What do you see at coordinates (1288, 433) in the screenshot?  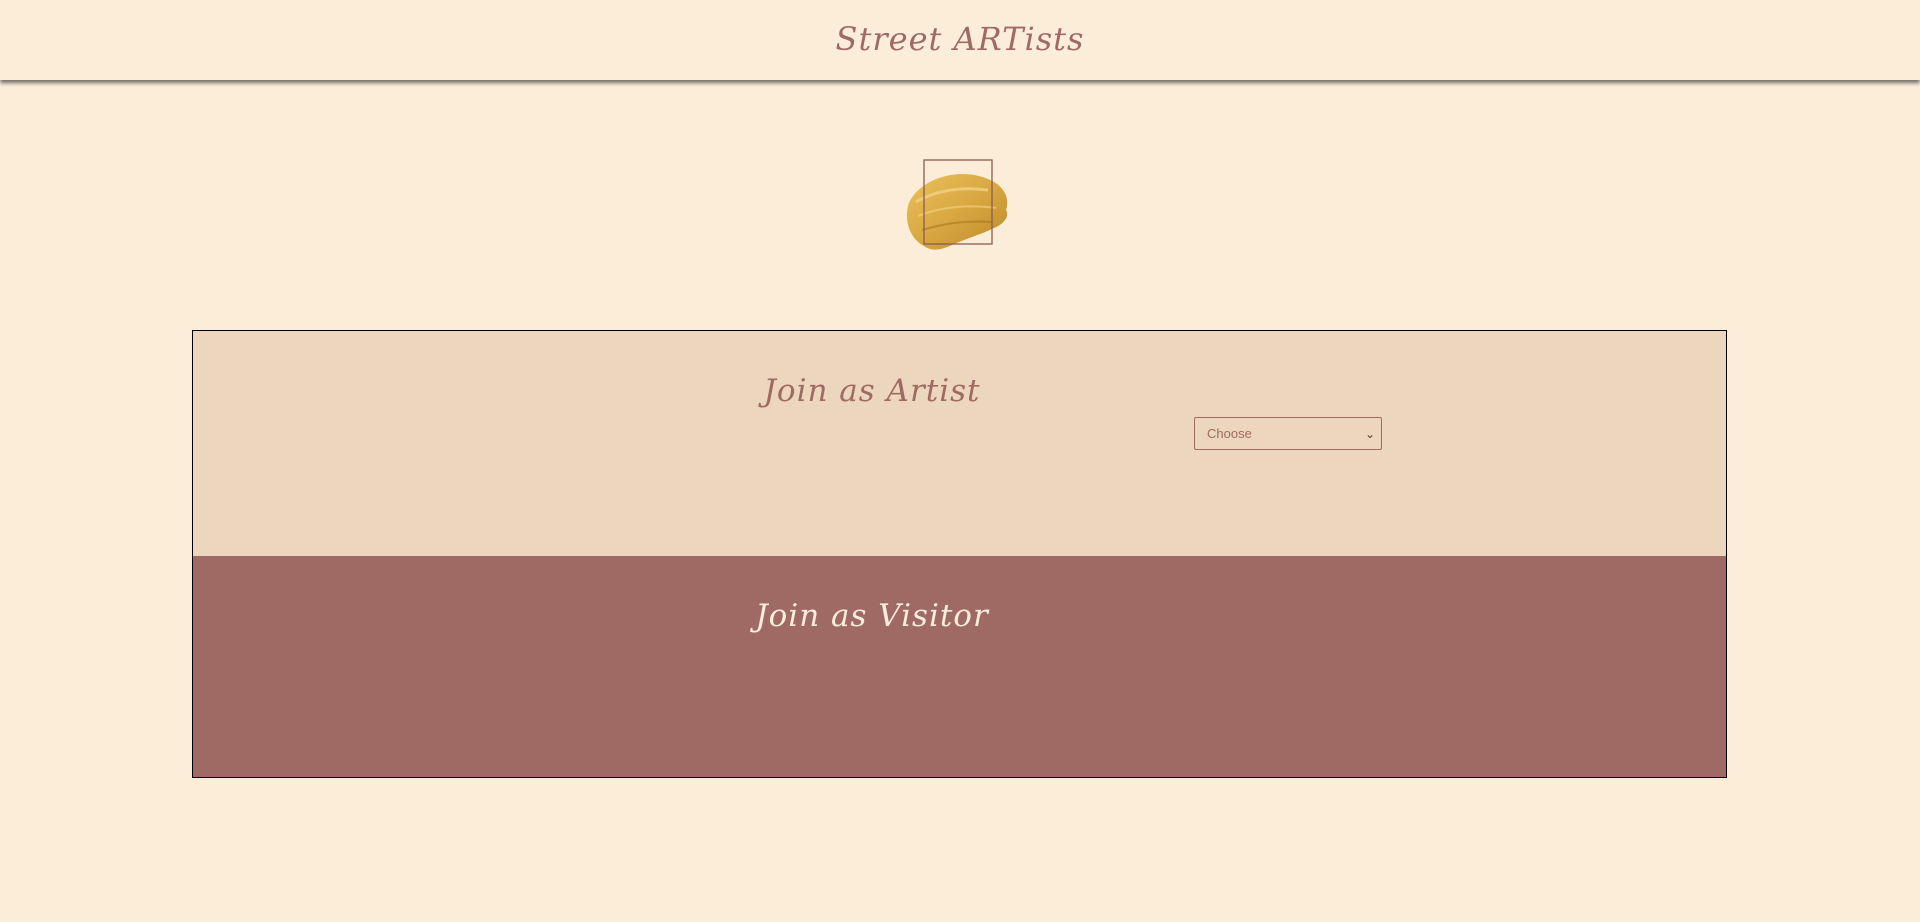 I see `artist-type-select: Choose ⌄` at bounding box center [1288, 433].